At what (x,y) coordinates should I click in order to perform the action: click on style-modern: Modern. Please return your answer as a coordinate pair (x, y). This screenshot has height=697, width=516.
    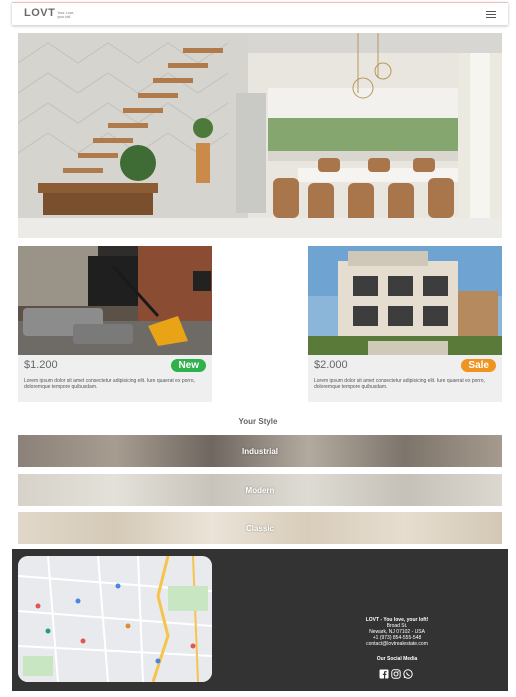
    Looking at the image, I should click on (260, 490).